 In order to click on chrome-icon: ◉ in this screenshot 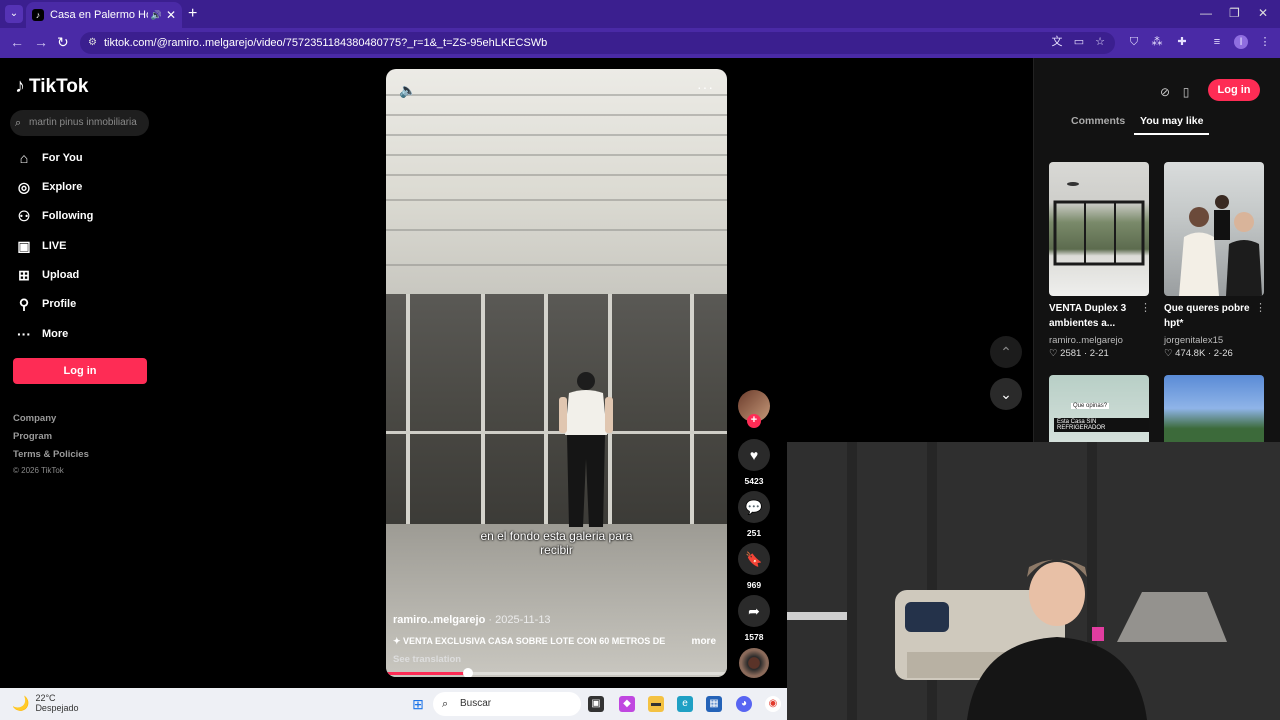, I will do `click(773, 704)`.